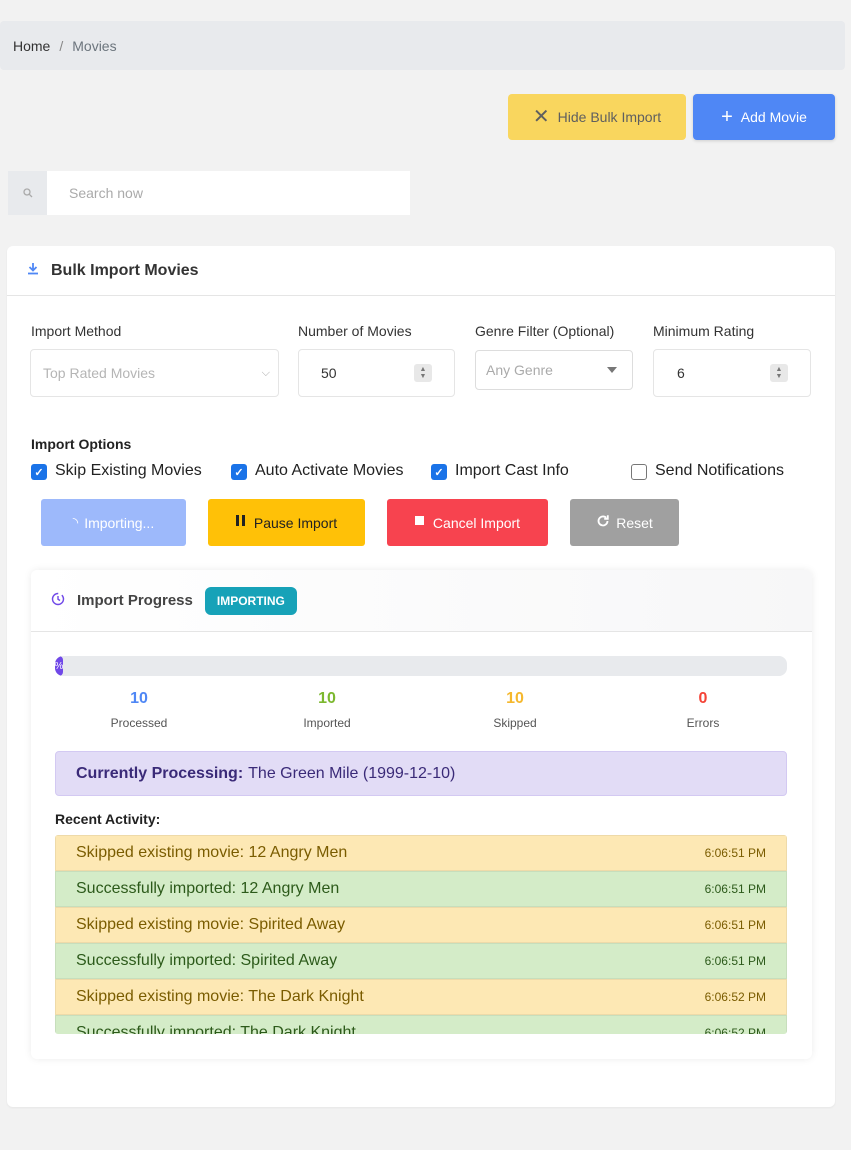 Image resolution: width=851 pixels, height=1150 pixels. What do you see at coordinates (208, 888) in the screenshot?
I see `activity-text: Successfully imported: 12 Angry Men` at bounding box center [208, 888].